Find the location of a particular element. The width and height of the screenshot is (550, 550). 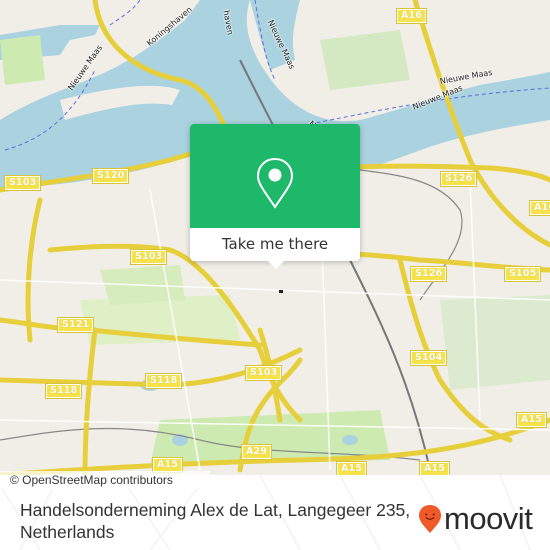

map-attribution: © OpenStreetMap contributors is located at coordinates (105, 480).